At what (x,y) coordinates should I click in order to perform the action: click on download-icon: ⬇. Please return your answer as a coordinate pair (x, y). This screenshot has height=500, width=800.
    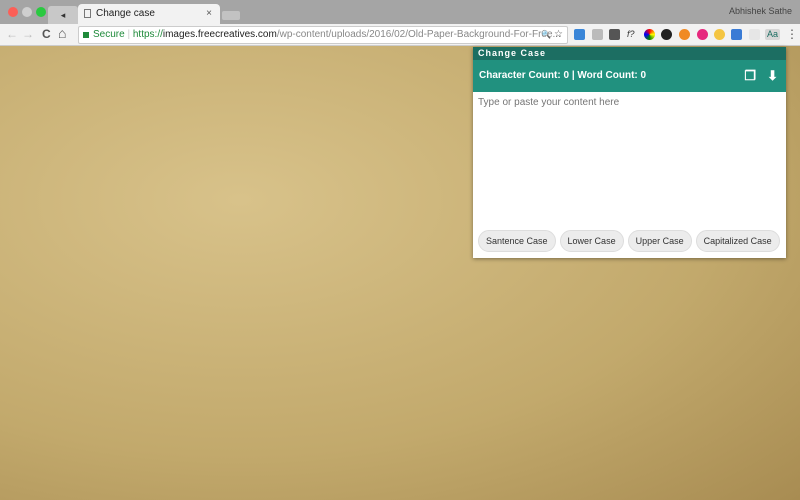
    Looking at the image, I should click on (772, 76).